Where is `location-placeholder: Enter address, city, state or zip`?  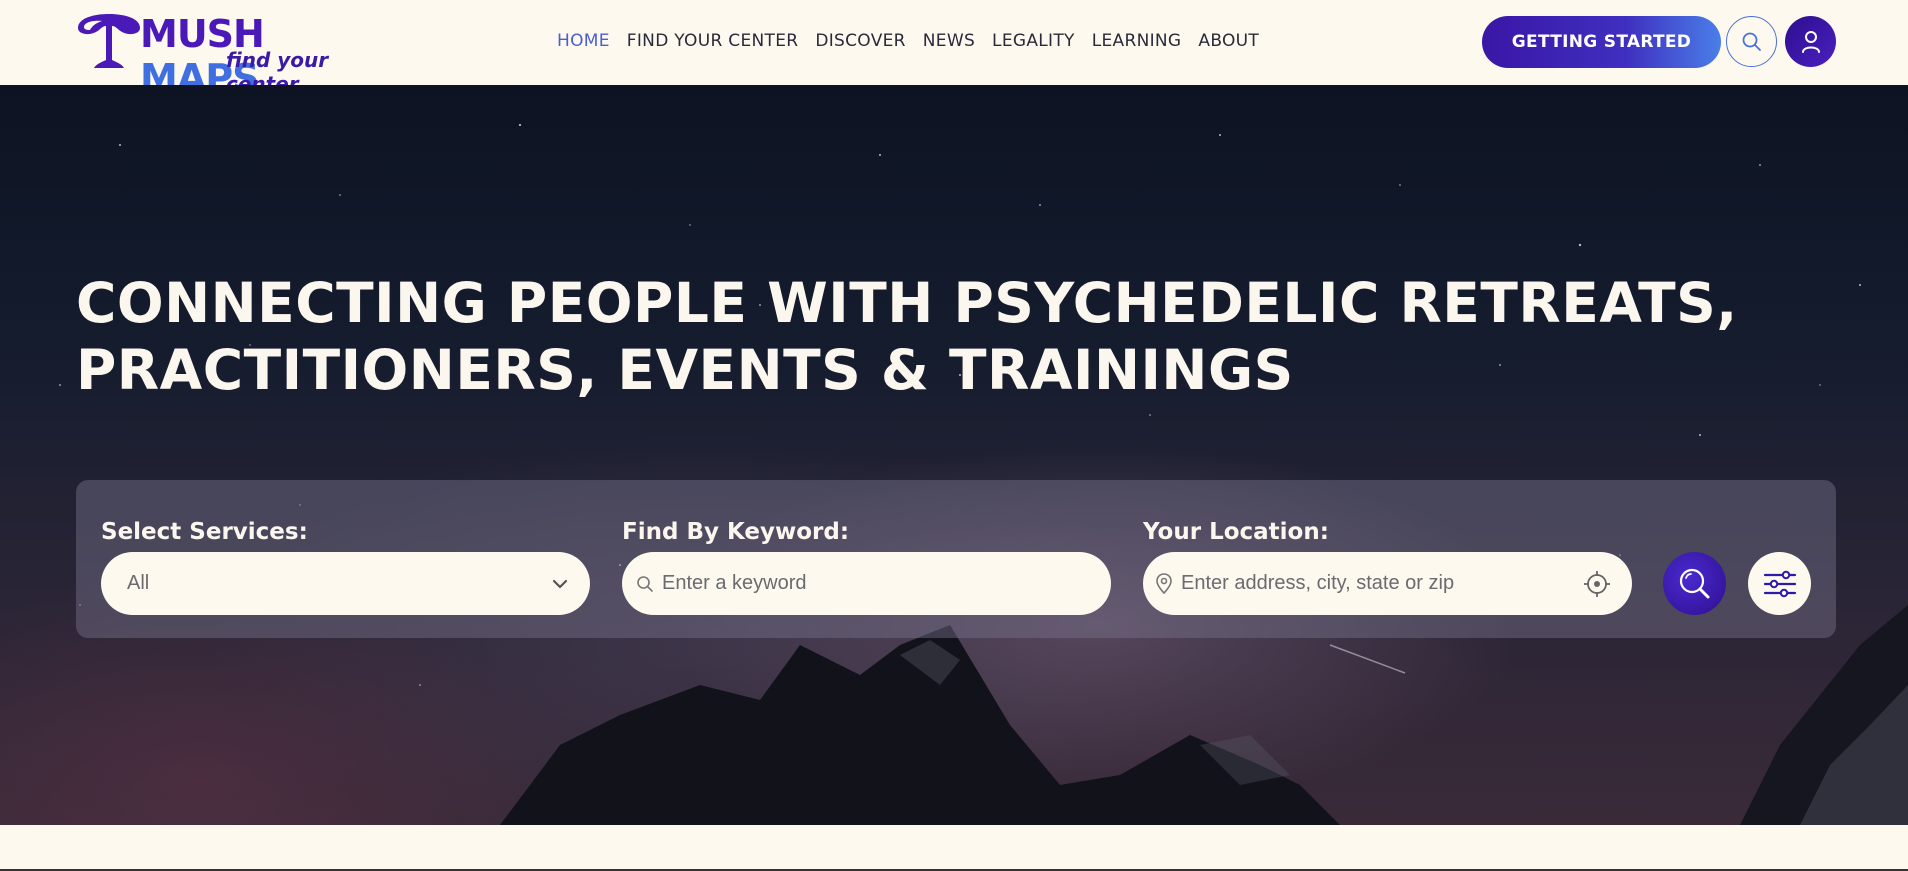
location-placeholder: Enter address, city, state or zip is located at coordinates (1318, 583).